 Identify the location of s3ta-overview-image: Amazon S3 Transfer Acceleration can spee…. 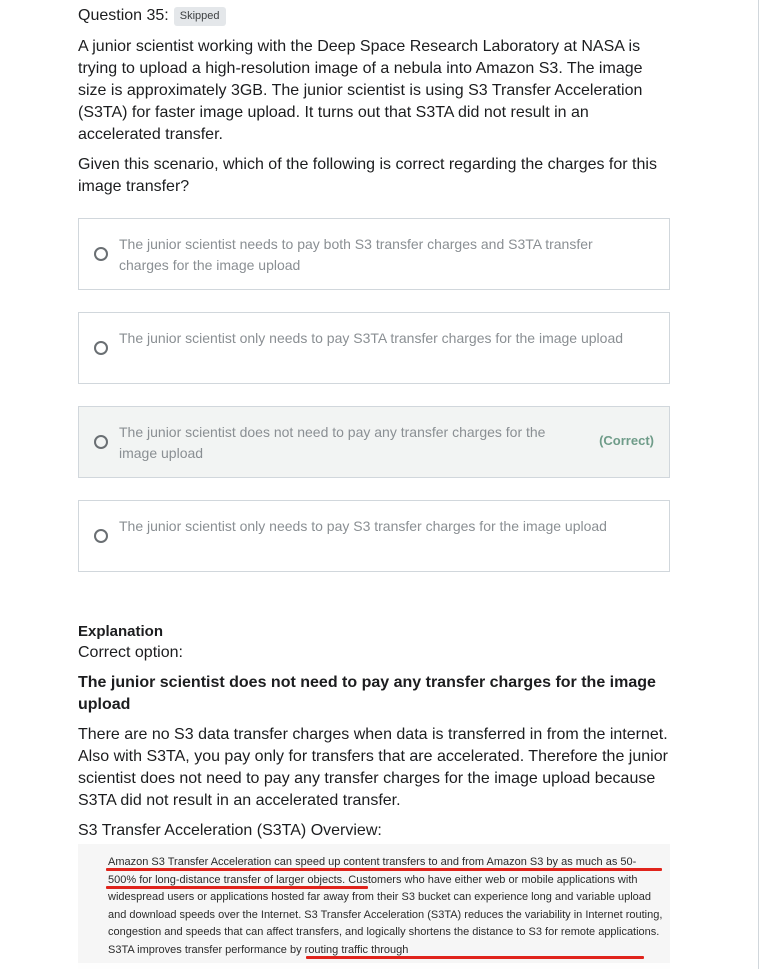
(374, 906).